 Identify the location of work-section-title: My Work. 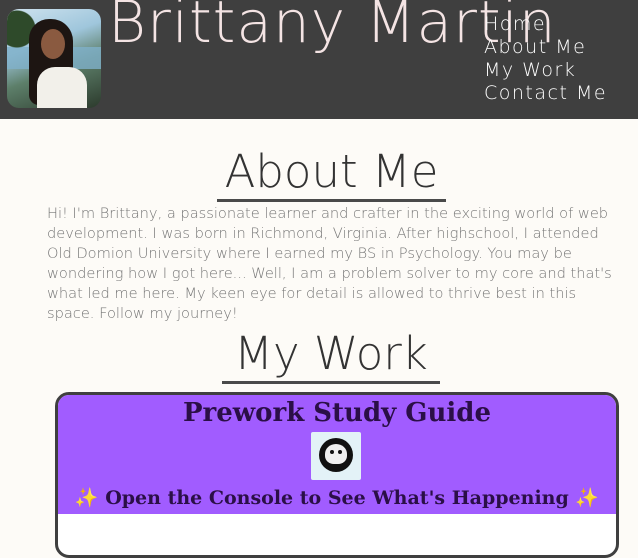
(331, 356).